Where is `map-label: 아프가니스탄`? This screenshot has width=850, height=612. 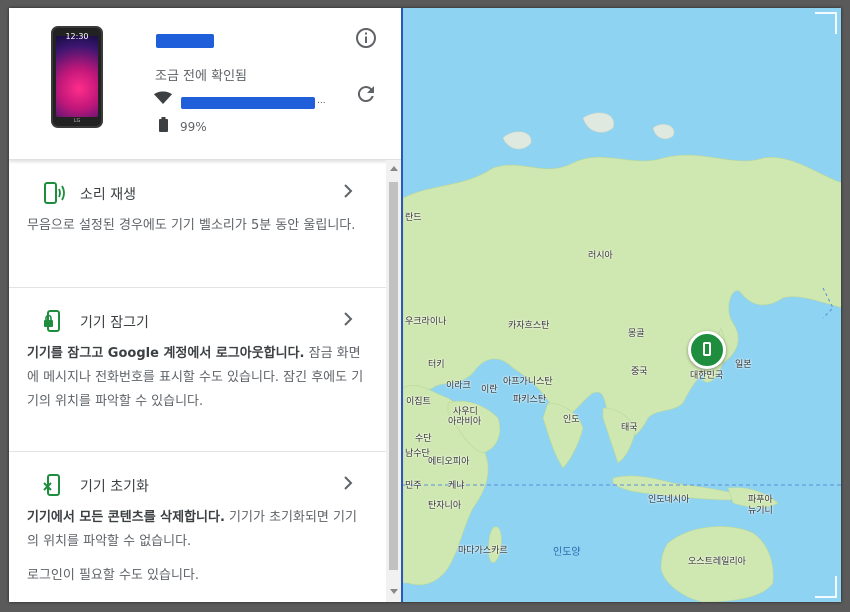 map-label: 아프가니스탄 is located at coordinates (528, 382).